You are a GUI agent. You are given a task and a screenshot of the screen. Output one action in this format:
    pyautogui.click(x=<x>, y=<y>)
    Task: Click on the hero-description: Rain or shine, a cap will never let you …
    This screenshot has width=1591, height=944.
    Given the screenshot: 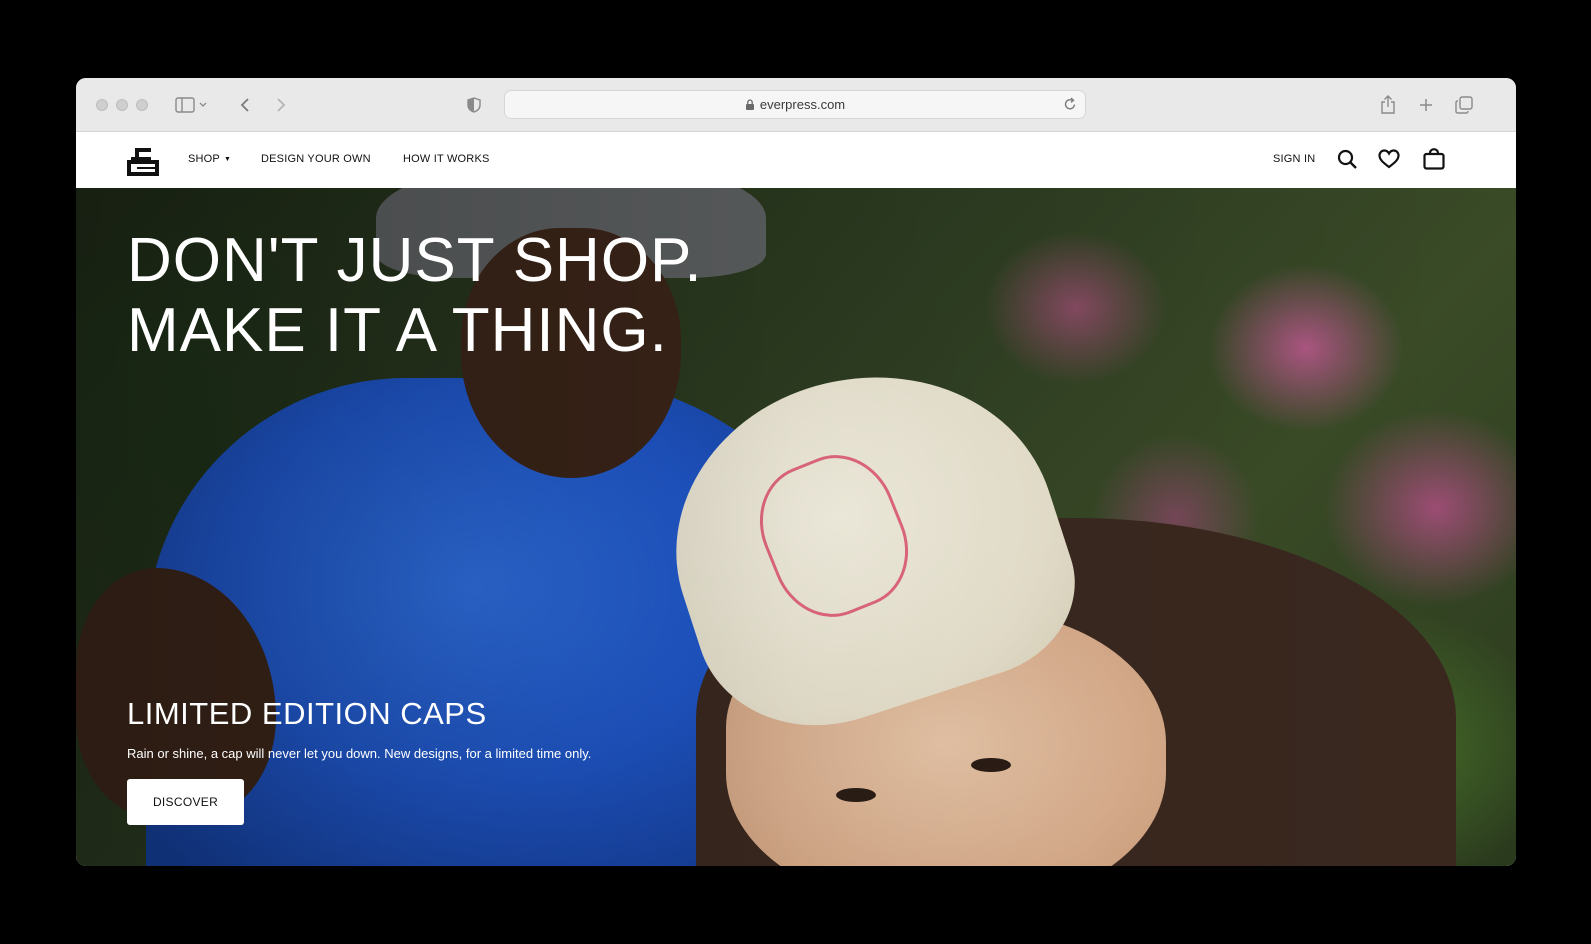 What is the action you would take?
    pyautogui.click(x=359, y=753)
    